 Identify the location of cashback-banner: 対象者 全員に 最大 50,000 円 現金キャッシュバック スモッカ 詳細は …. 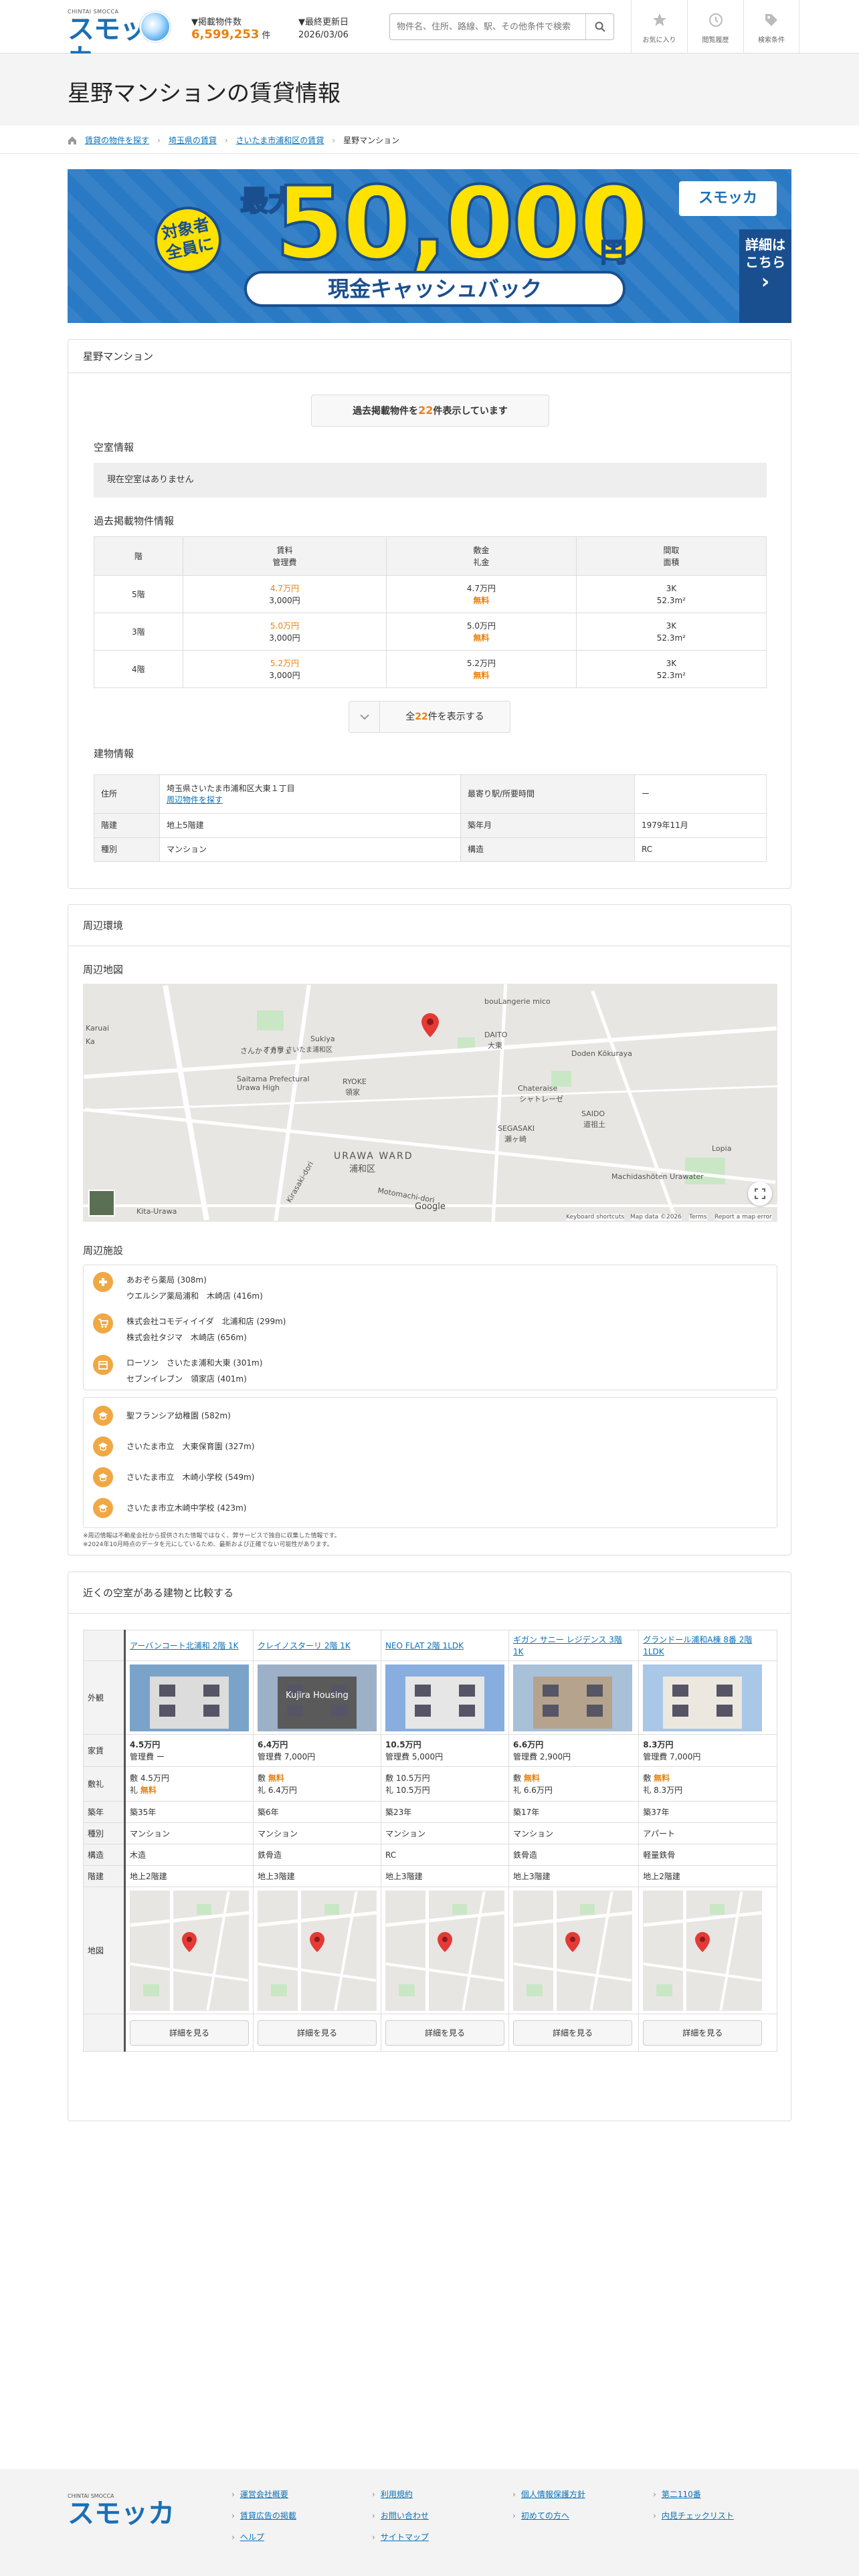
(429, 246).